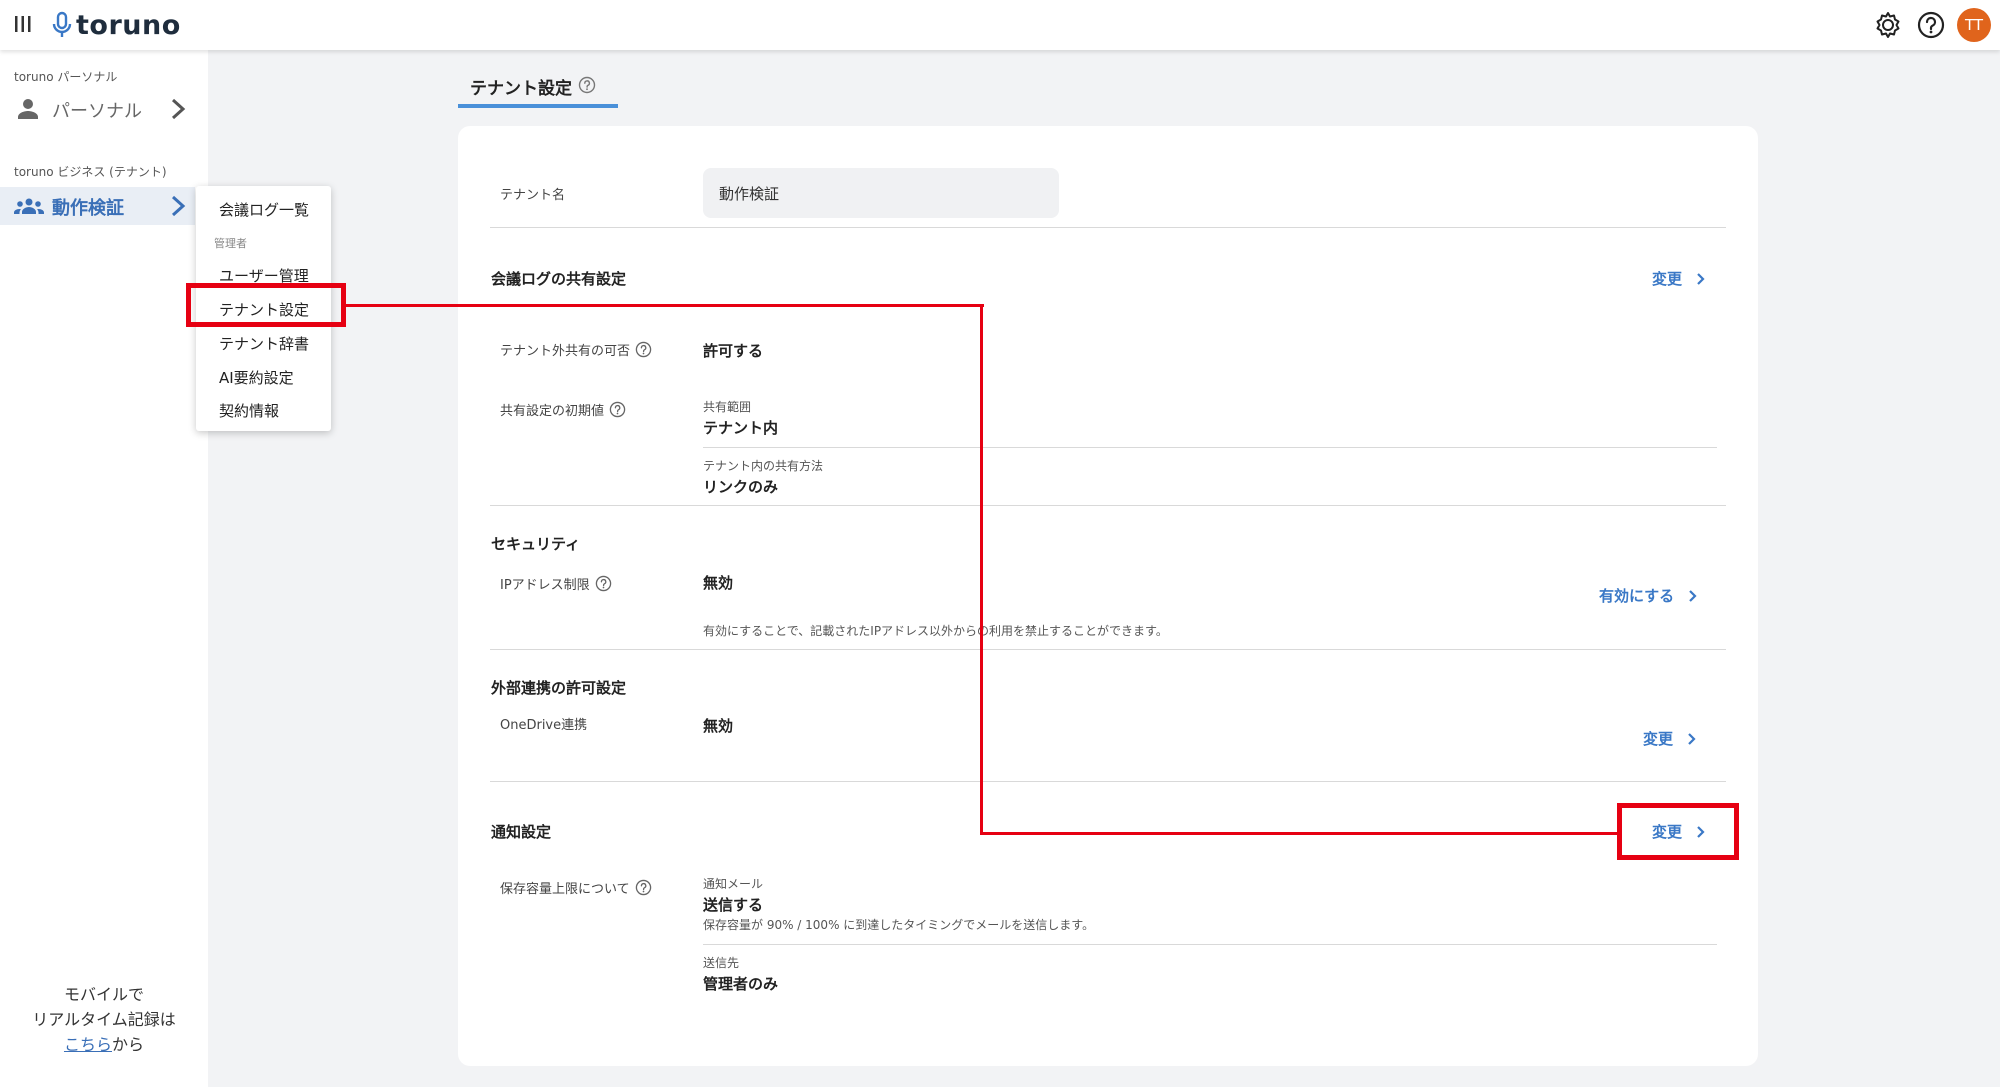 This screenshot has height=1087, width=2000. Describe the element at coordinates (741, 984) in the screenshot. I see `destination-value: 管理者のみ` at that location.